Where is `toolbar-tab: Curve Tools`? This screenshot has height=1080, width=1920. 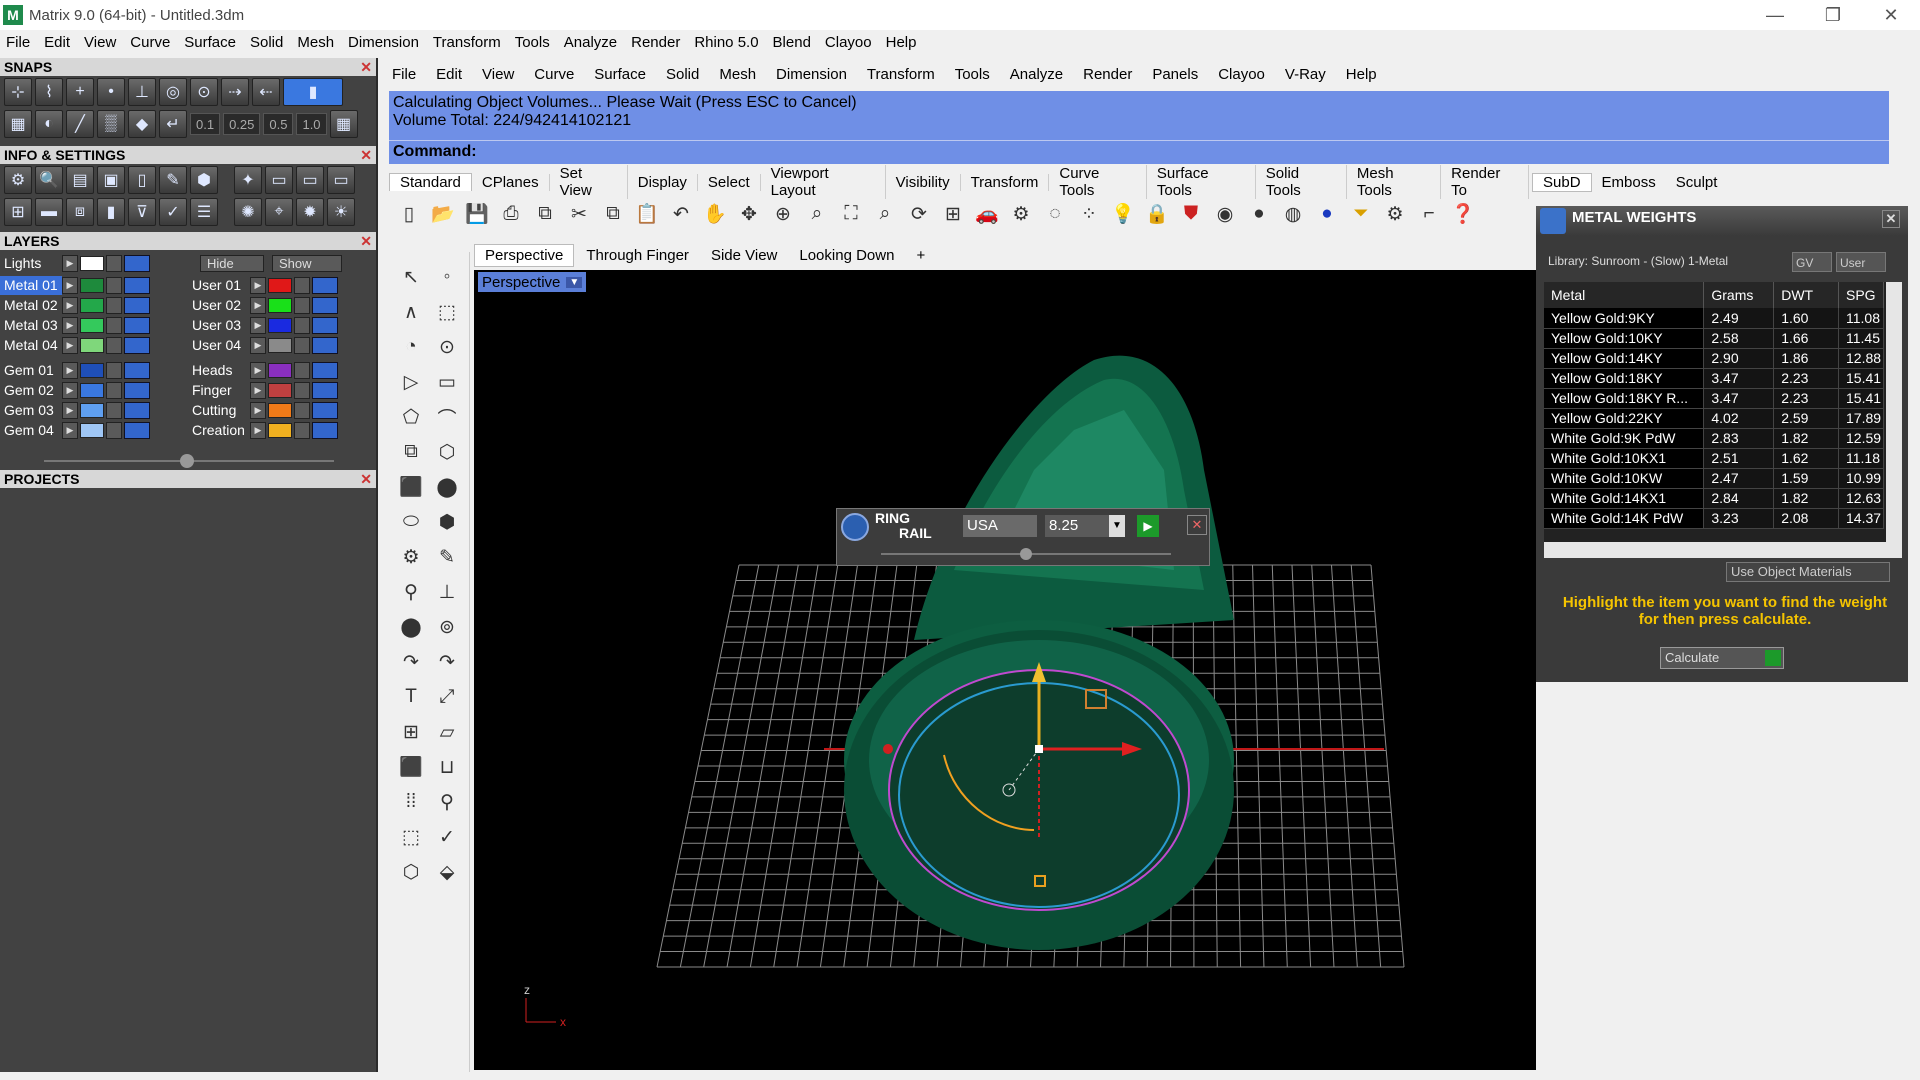 toolbar-tab: Curve Tools is located at coordinates (1098, 182).